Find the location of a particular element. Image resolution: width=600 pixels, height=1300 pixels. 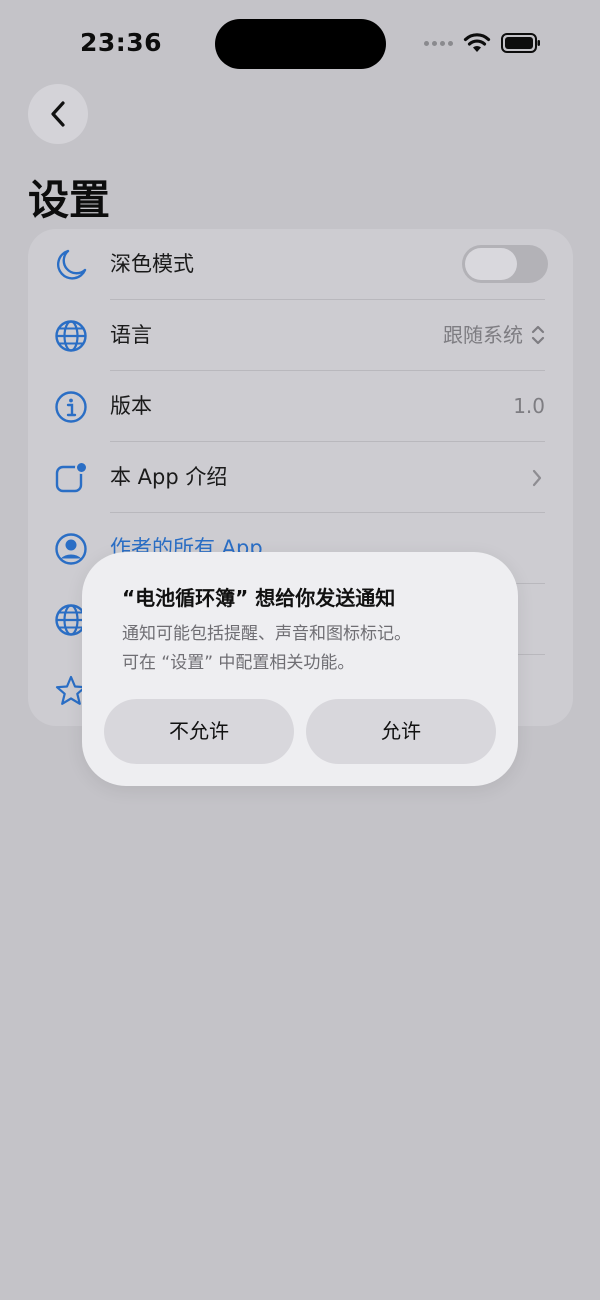

alert-message-line: 可在 “设置” 中配置相关功能。 is located at coordinates (238, 663).